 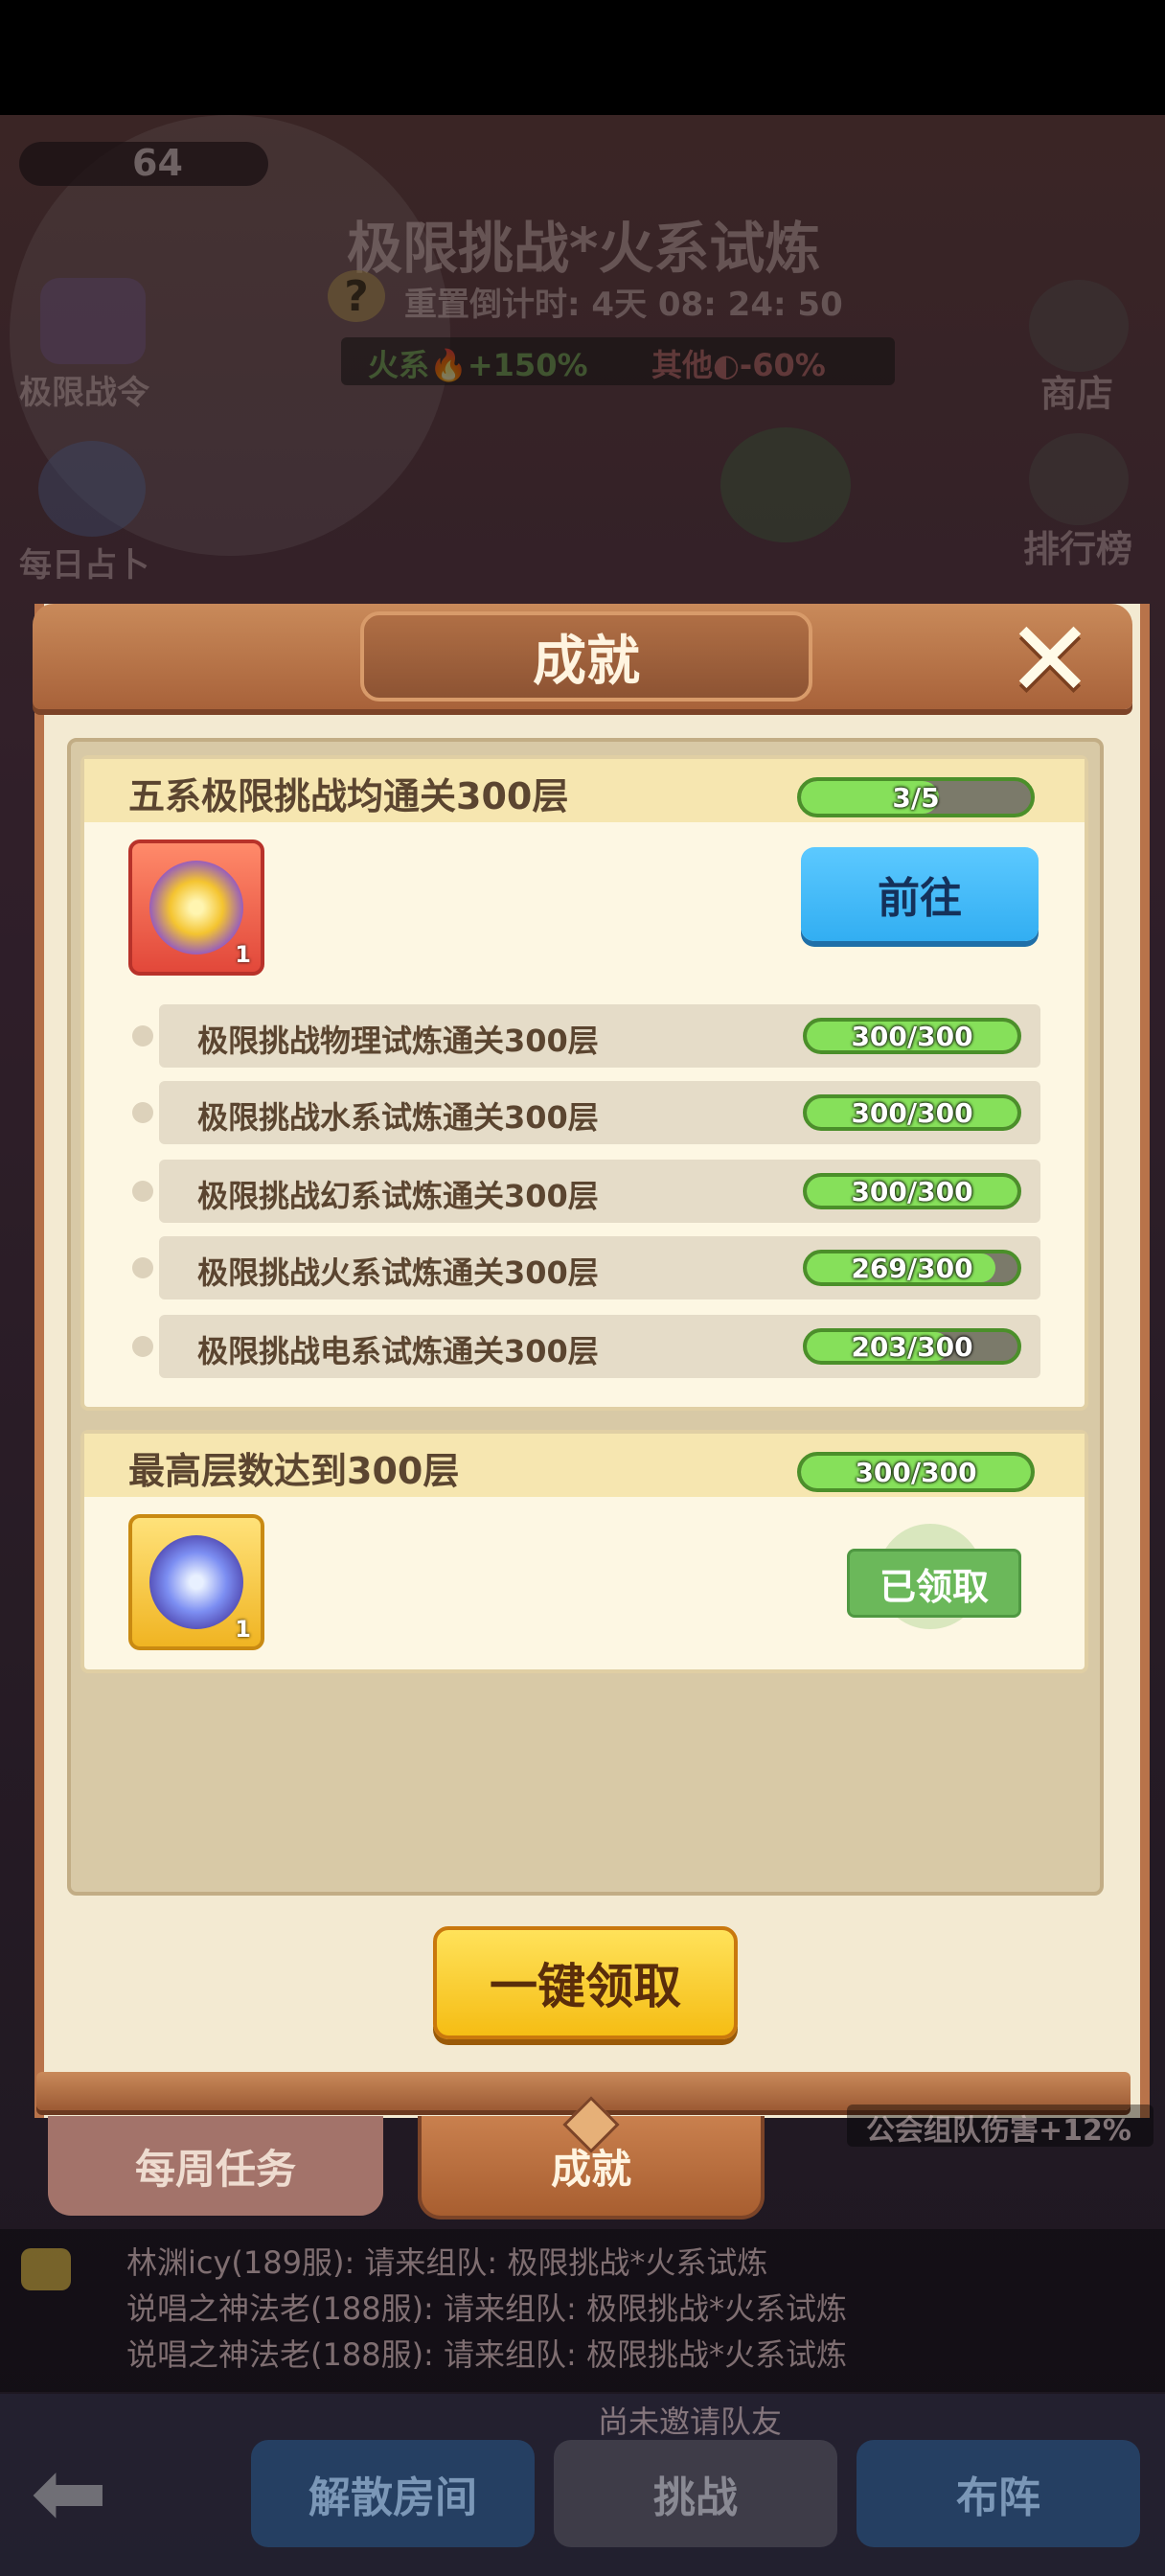 I want to click on subtask-progress-bar: 203/300, so click(x=912, y=1346).